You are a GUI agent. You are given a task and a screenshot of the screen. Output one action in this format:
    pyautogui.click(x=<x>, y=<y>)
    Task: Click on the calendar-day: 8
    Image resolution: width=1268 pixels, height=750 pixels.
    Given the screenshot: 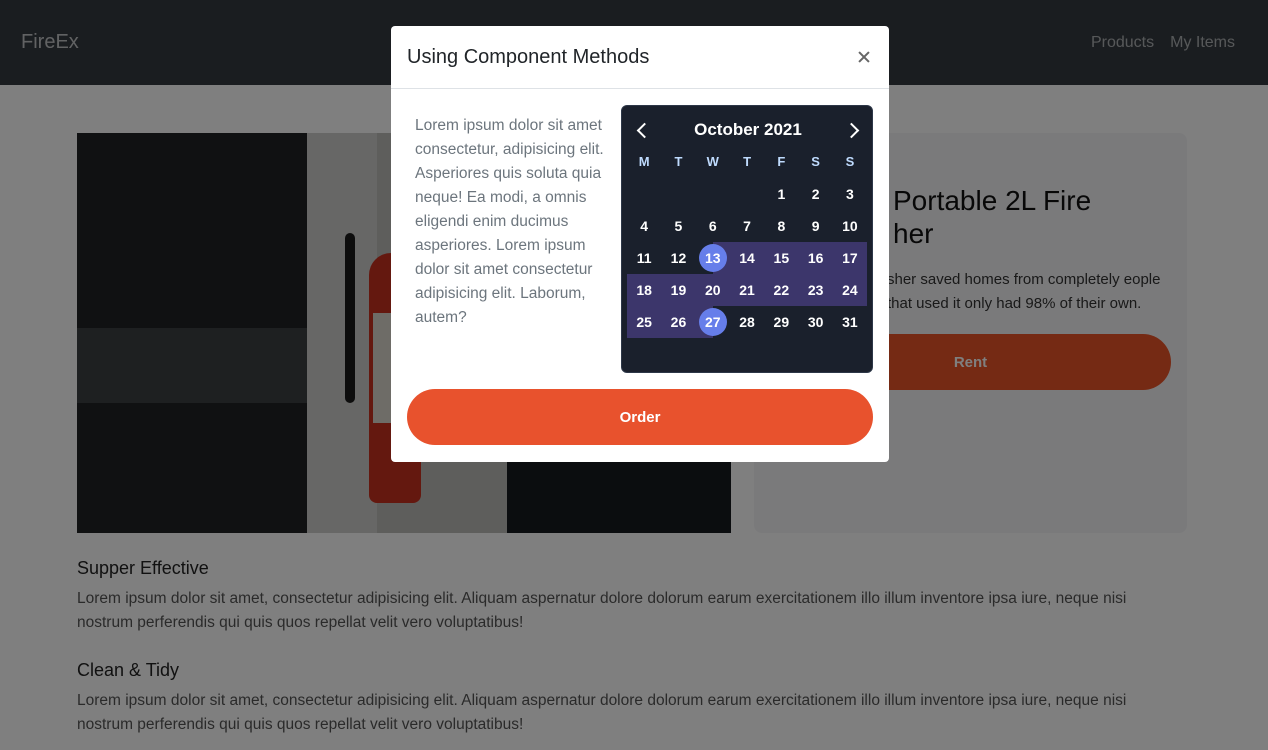 What is the action you would take?
    pyautogui.click(x=781, y=226)
    